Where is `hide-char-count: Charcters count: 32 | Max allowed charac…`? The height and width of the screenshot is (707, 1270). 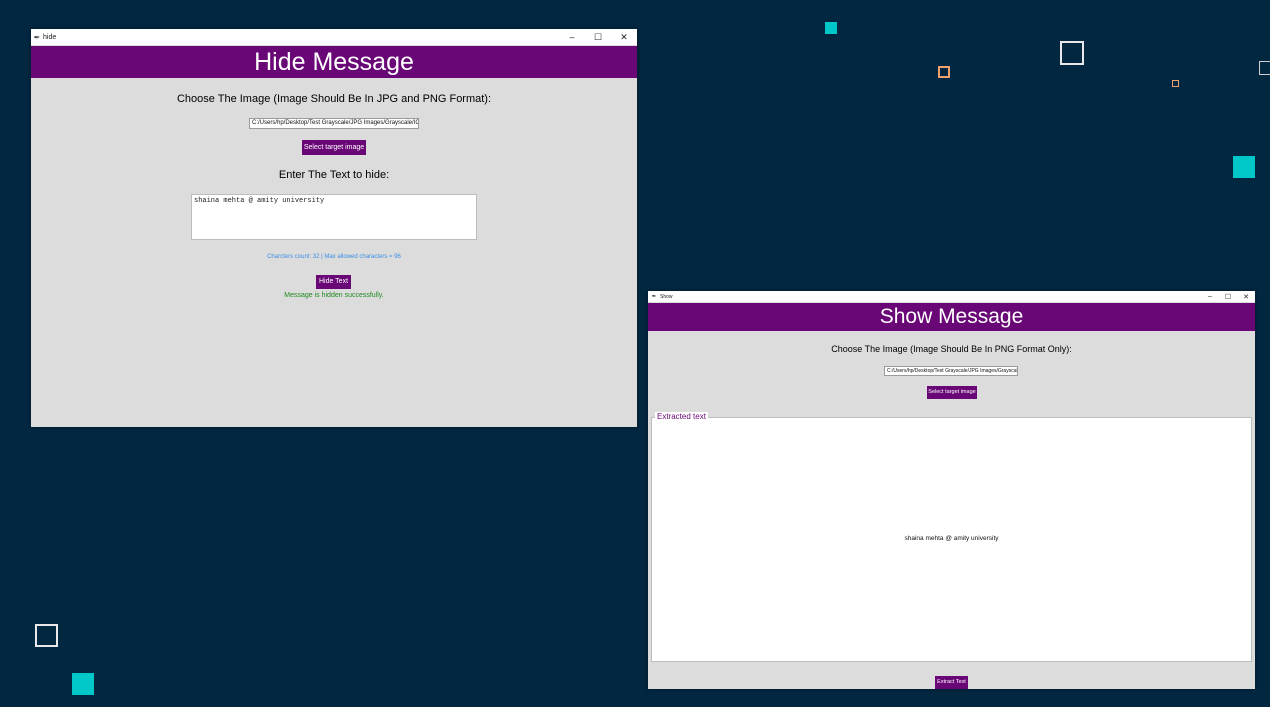
hide-char-count: Charcters count: 32 | Max allowed charac… is located at coordinates (334, 257).